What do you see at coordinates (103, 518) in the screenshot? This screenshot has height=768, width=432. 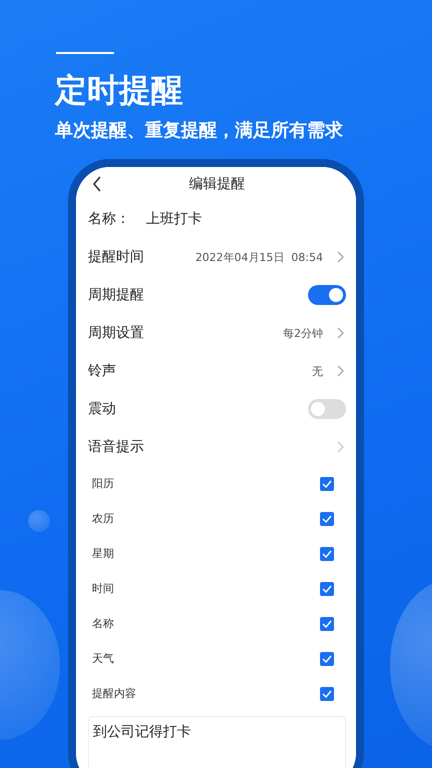 I see `option-label: 农历` at bounding box center [103, 518].